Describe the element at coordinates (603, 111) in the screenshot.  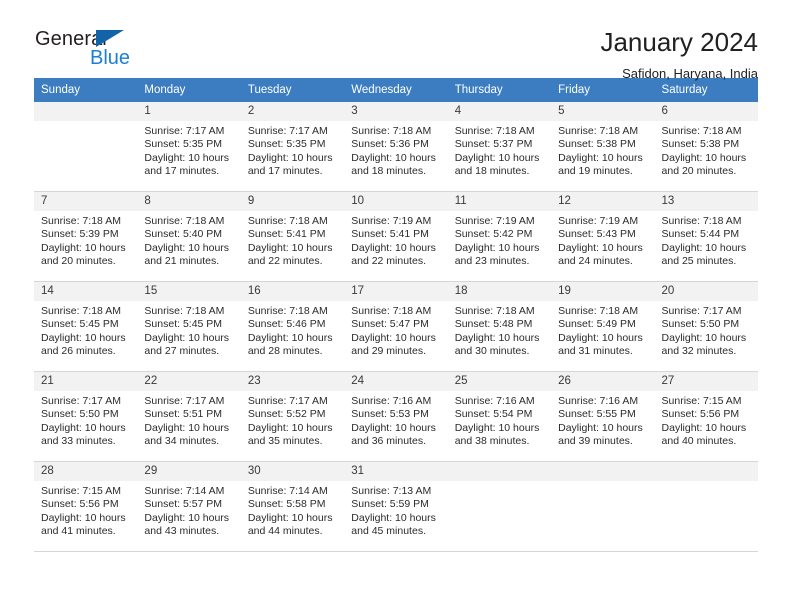
I see `day-number: 5` at that location.